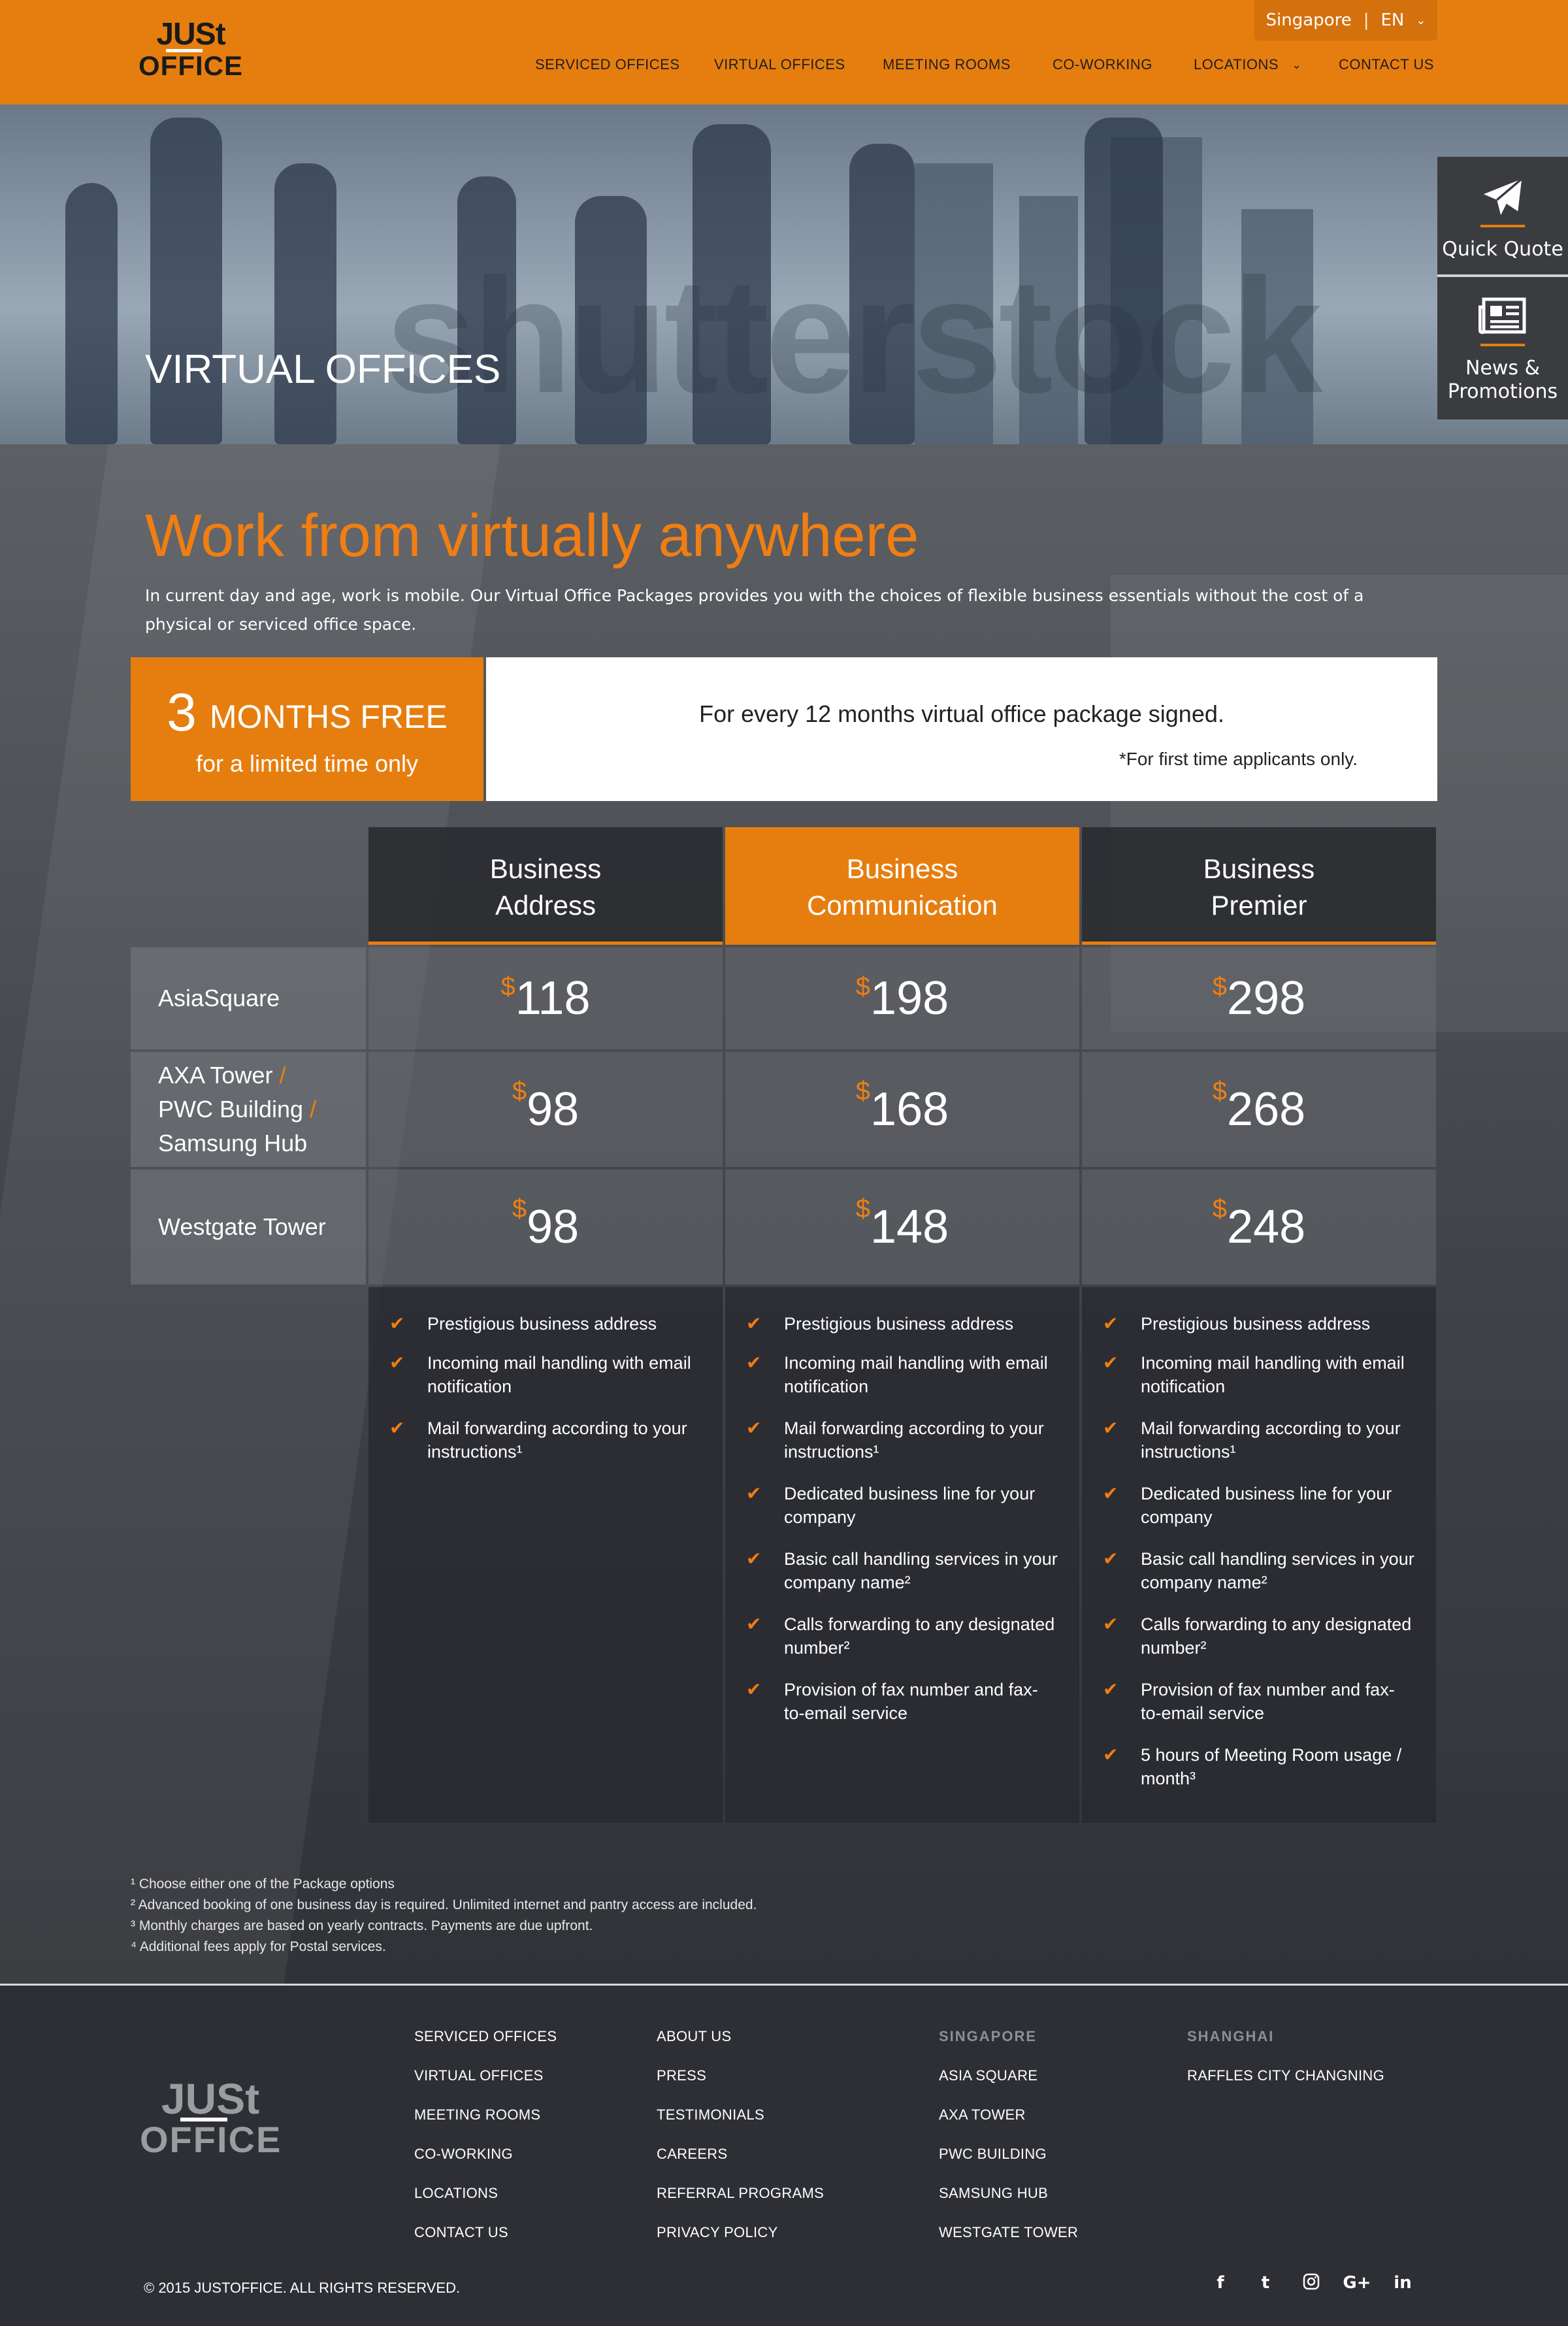 This screenshot has height=2326, width=1568. What do you see at coordinates (909, 1227) in the screenshot?
I see `price-amount: 148` at bounding box center [909, 1227].